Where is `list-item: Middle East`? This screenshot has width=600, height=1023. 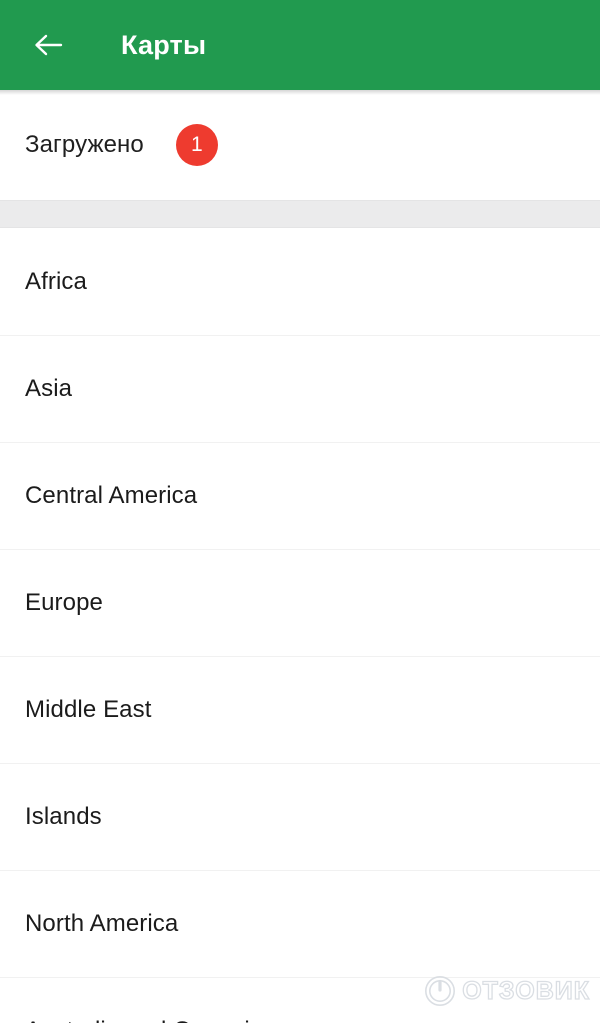 list-item: Middle East is located at coordinates (300, 709).